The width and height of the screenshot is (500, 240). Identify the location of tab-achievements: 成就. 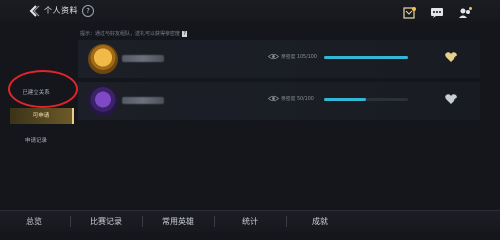
(320, 221).